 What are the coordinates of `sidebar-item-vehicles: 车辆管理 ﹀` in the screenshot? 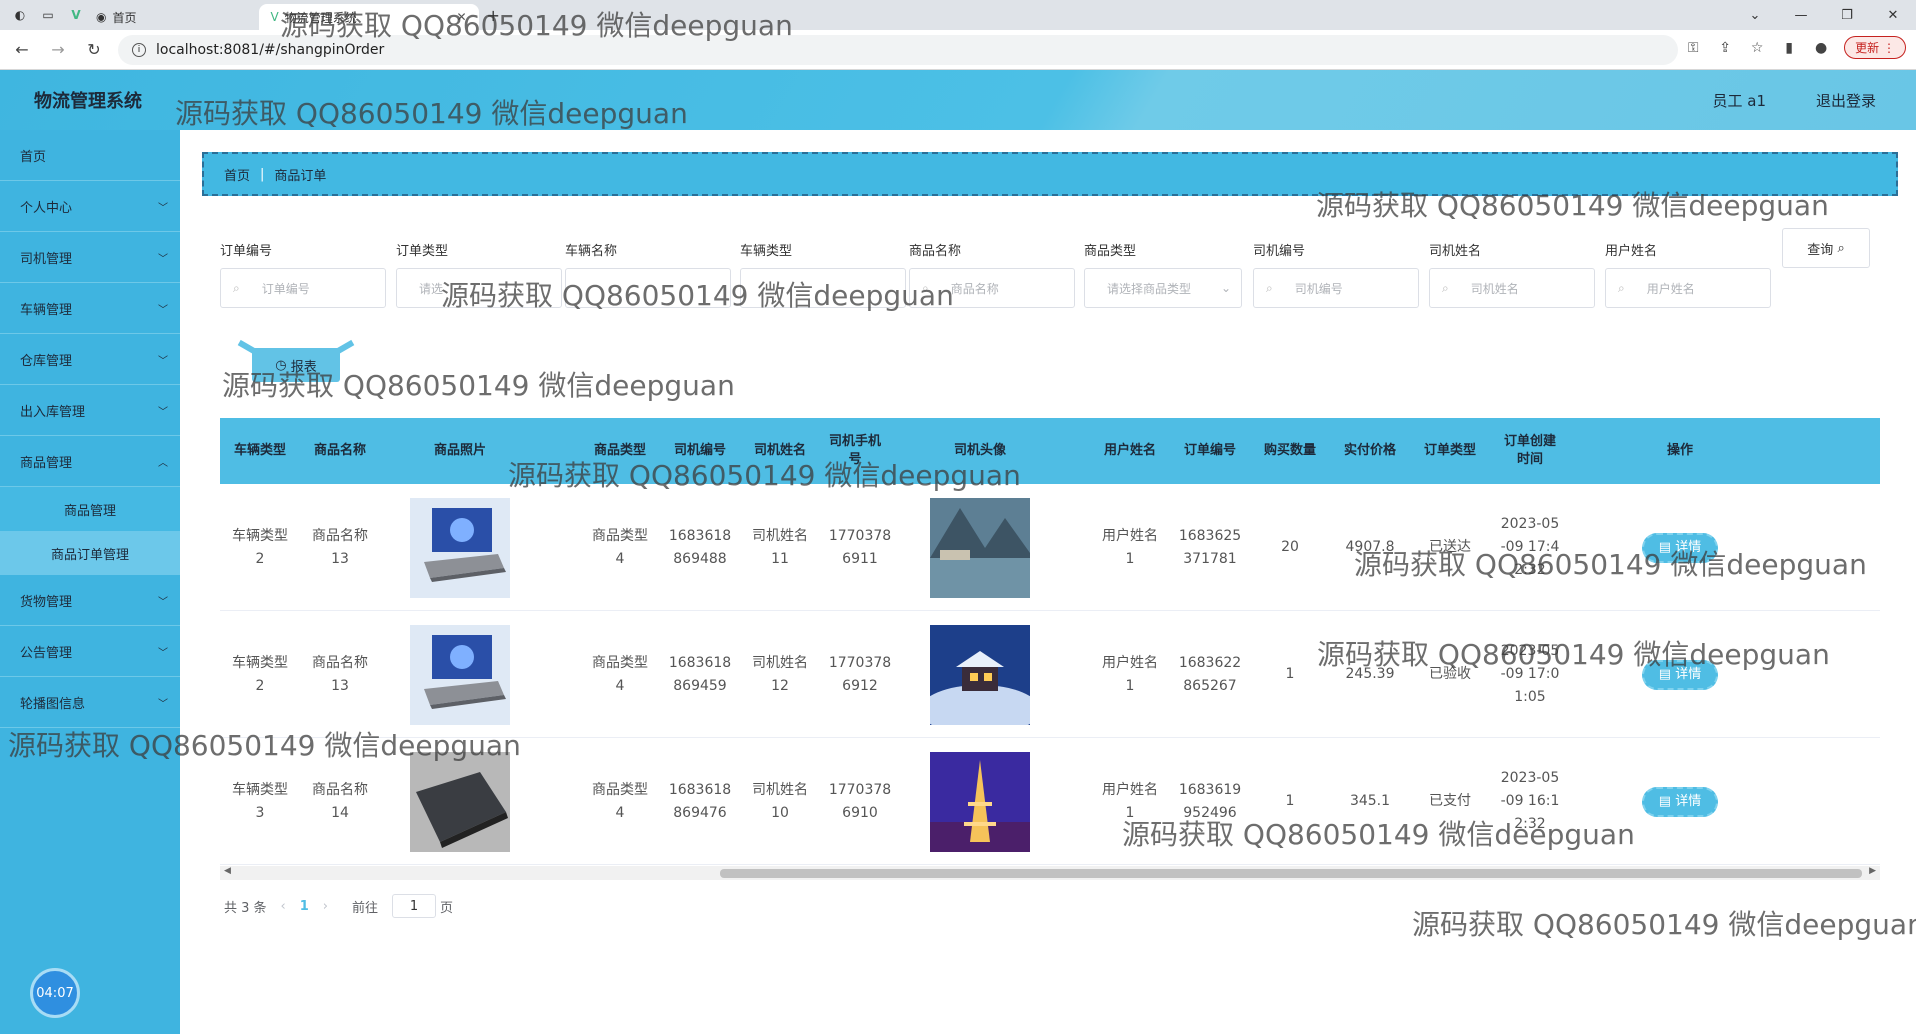 It's located at (90, 308).